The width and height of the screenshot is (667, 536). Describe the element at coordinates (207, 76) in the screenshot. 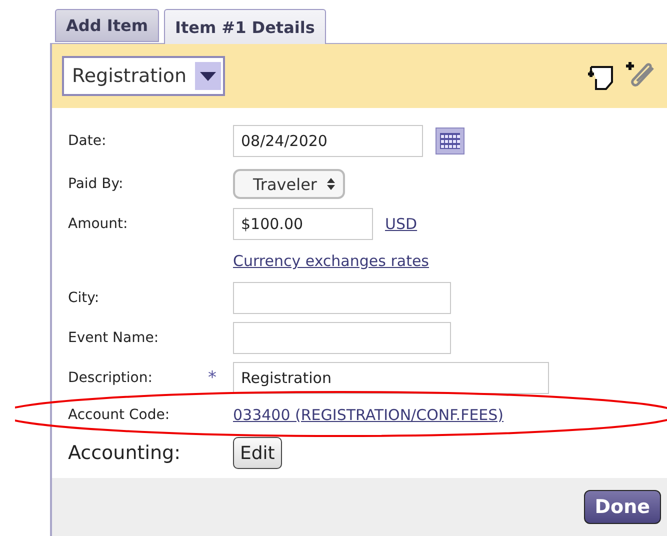

I see `caret-icon` at that location.